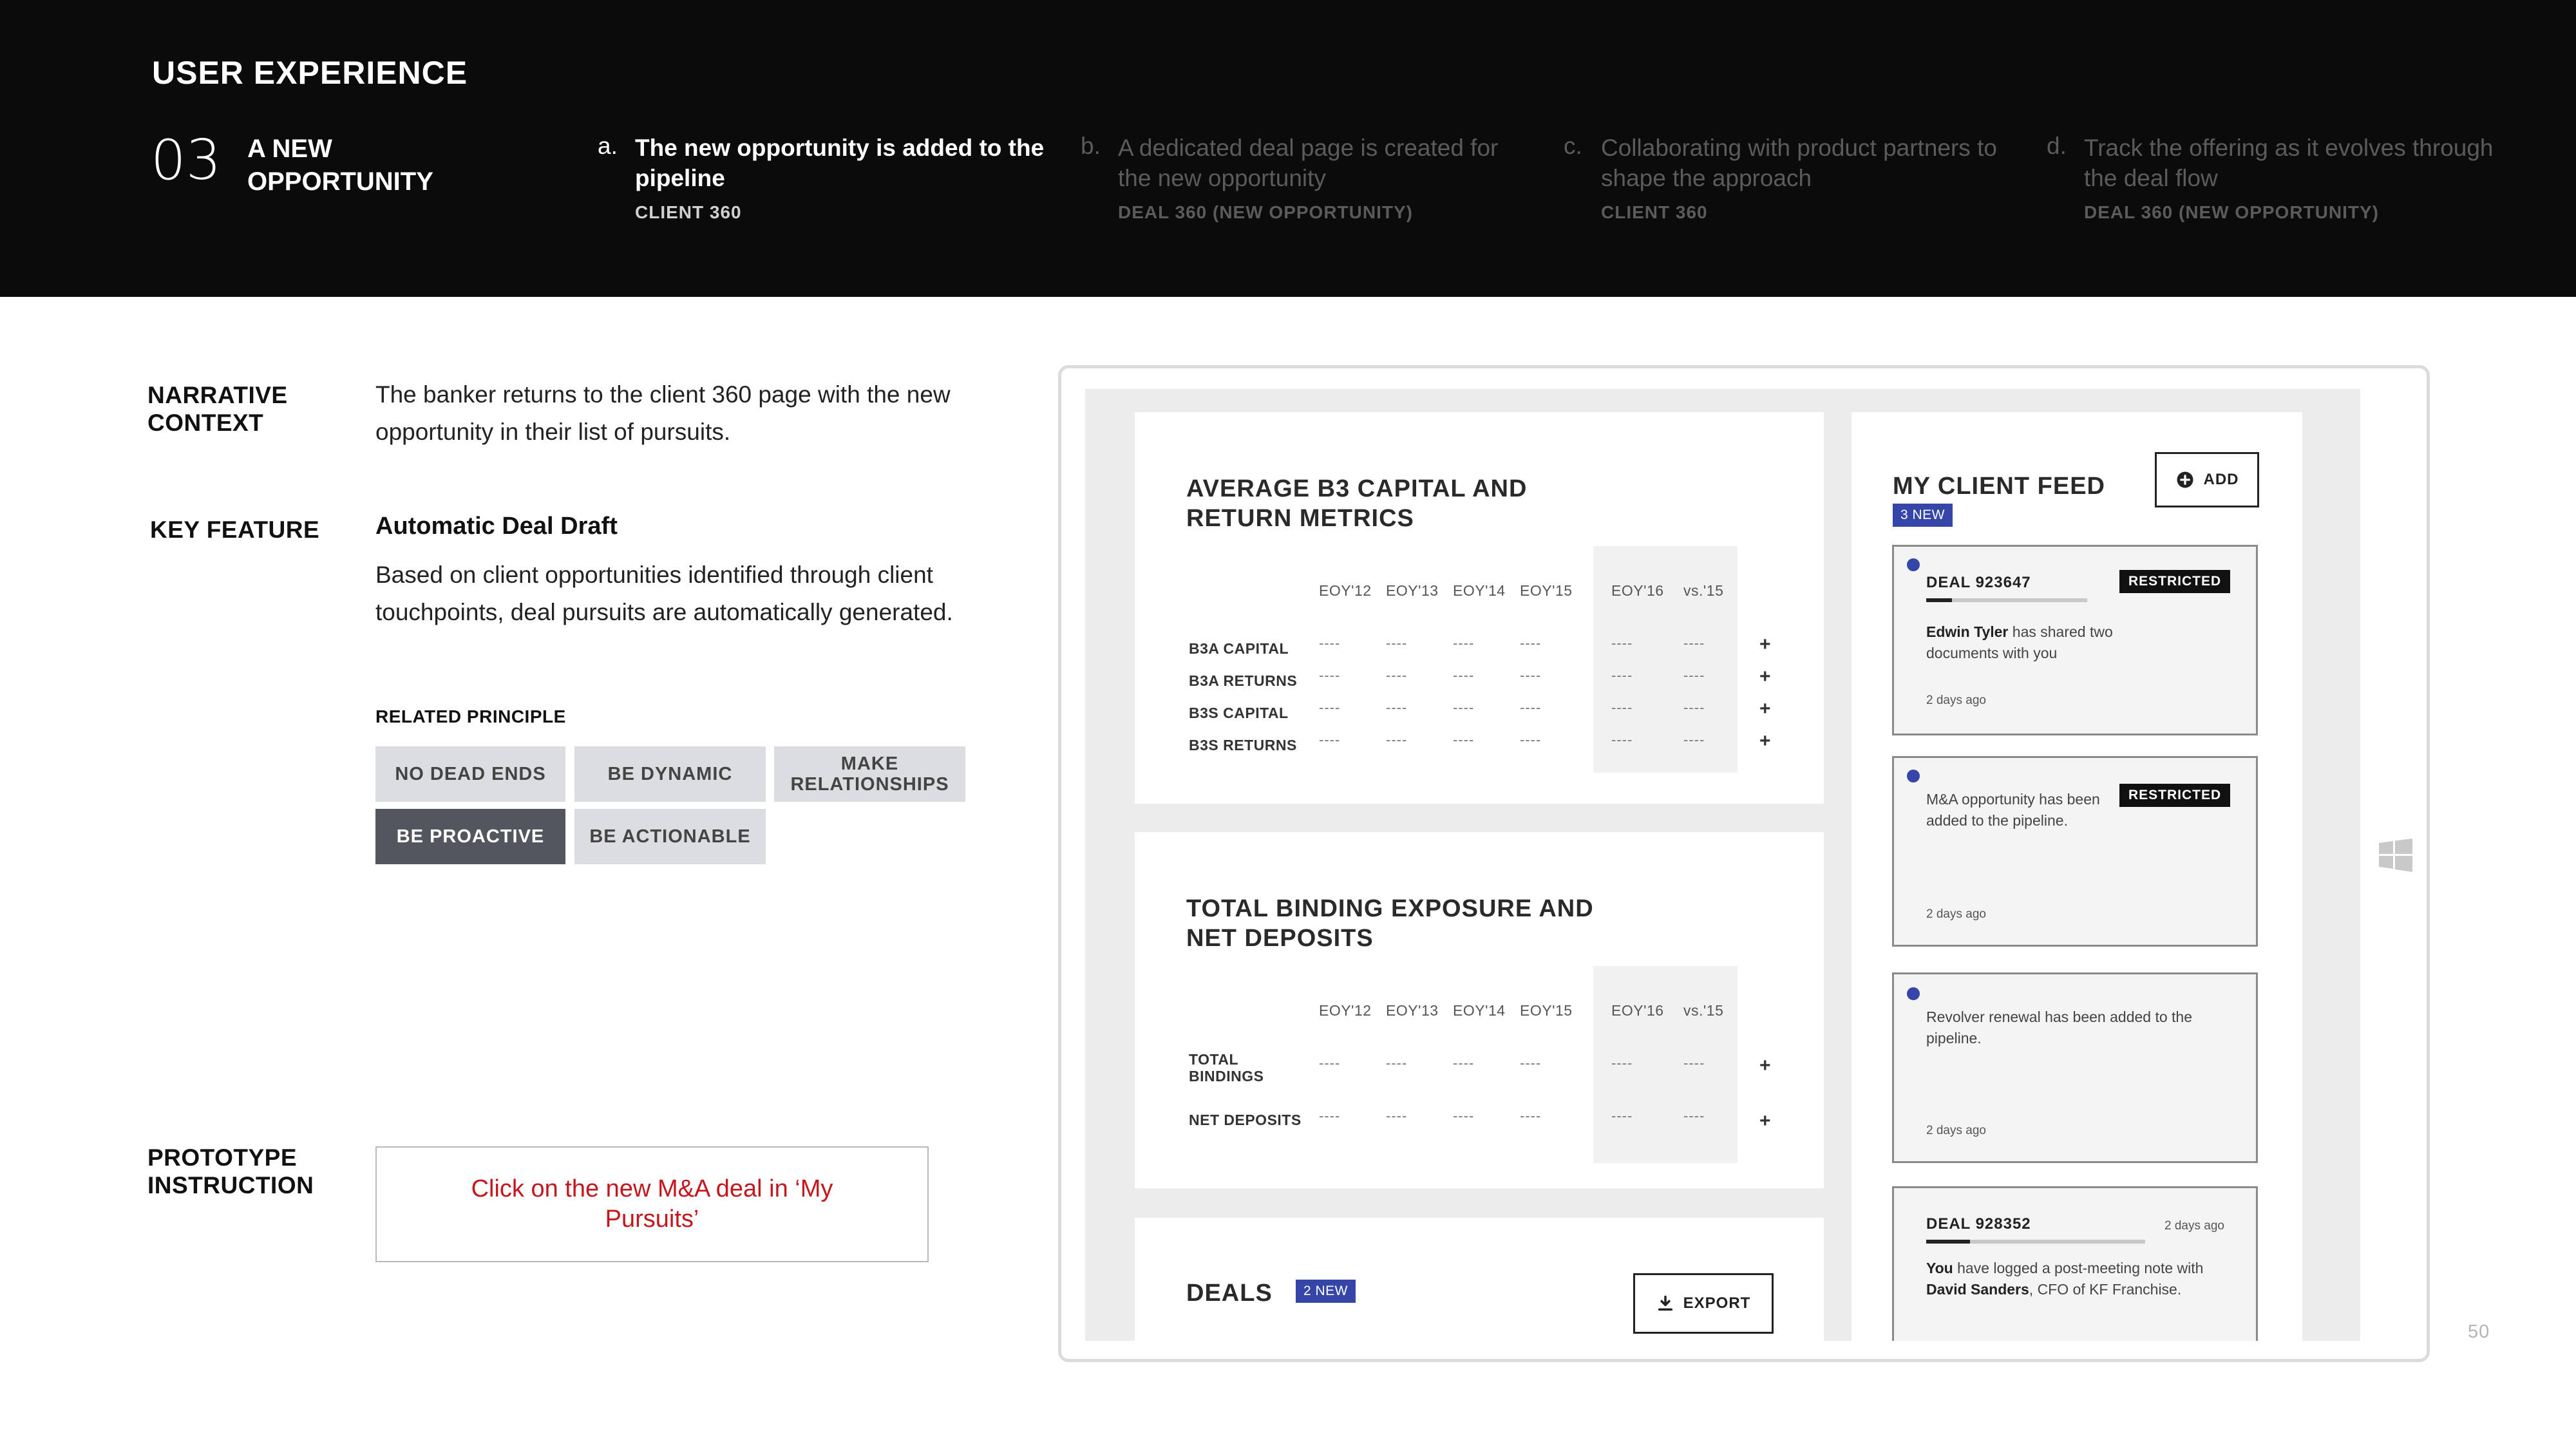  Describe the element at coordinates (670, 774) in the screenshot. I see `principle-be-dynamic: BE DYNAMIC` at that location.